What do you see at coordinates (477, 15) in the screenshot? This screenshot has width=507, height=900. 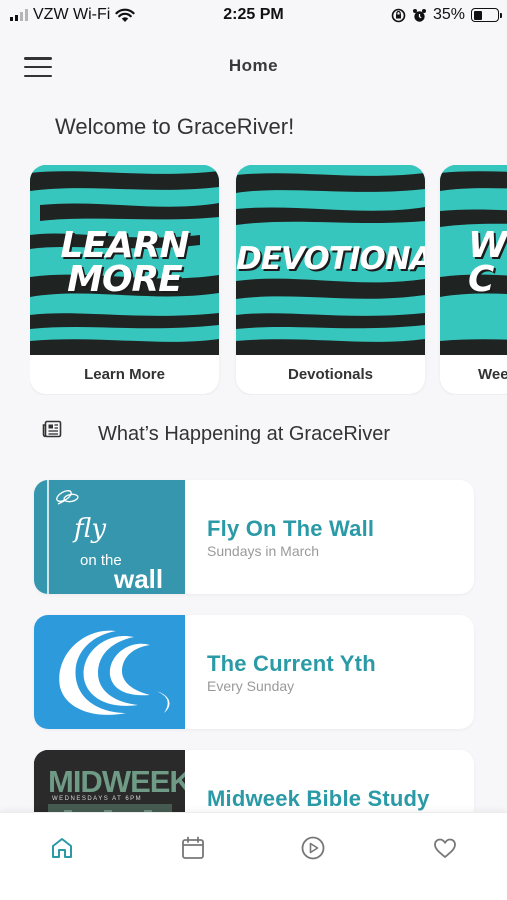 I see `battery-fill` at bounding box center [477, 15].